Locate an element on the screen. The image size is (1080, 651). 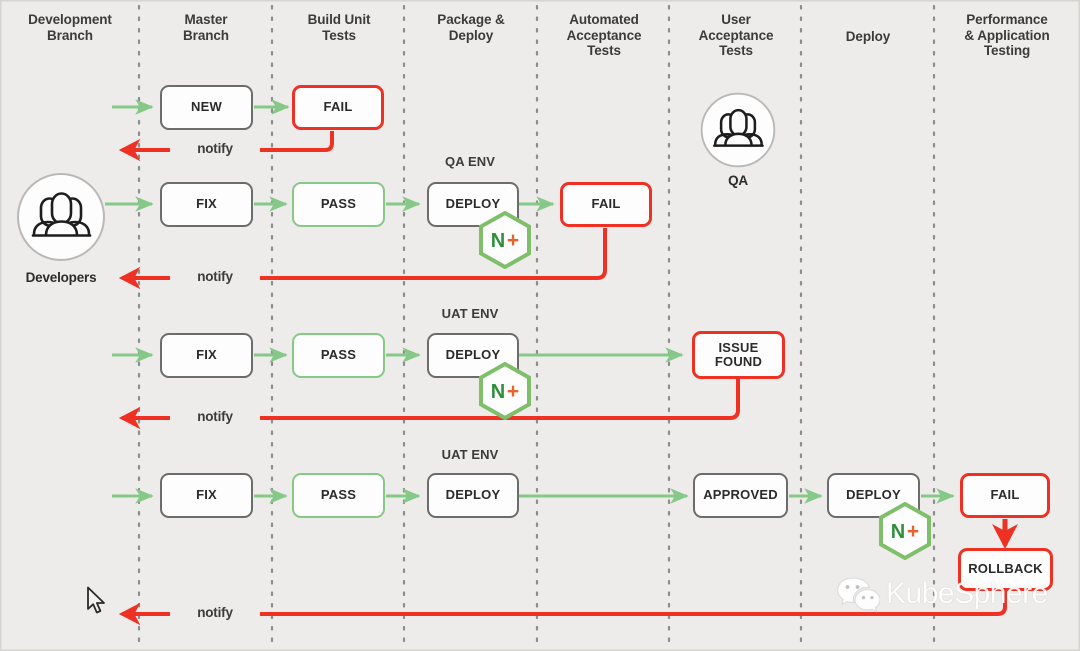
qa-label: QA is located at coordinates (738, 180).